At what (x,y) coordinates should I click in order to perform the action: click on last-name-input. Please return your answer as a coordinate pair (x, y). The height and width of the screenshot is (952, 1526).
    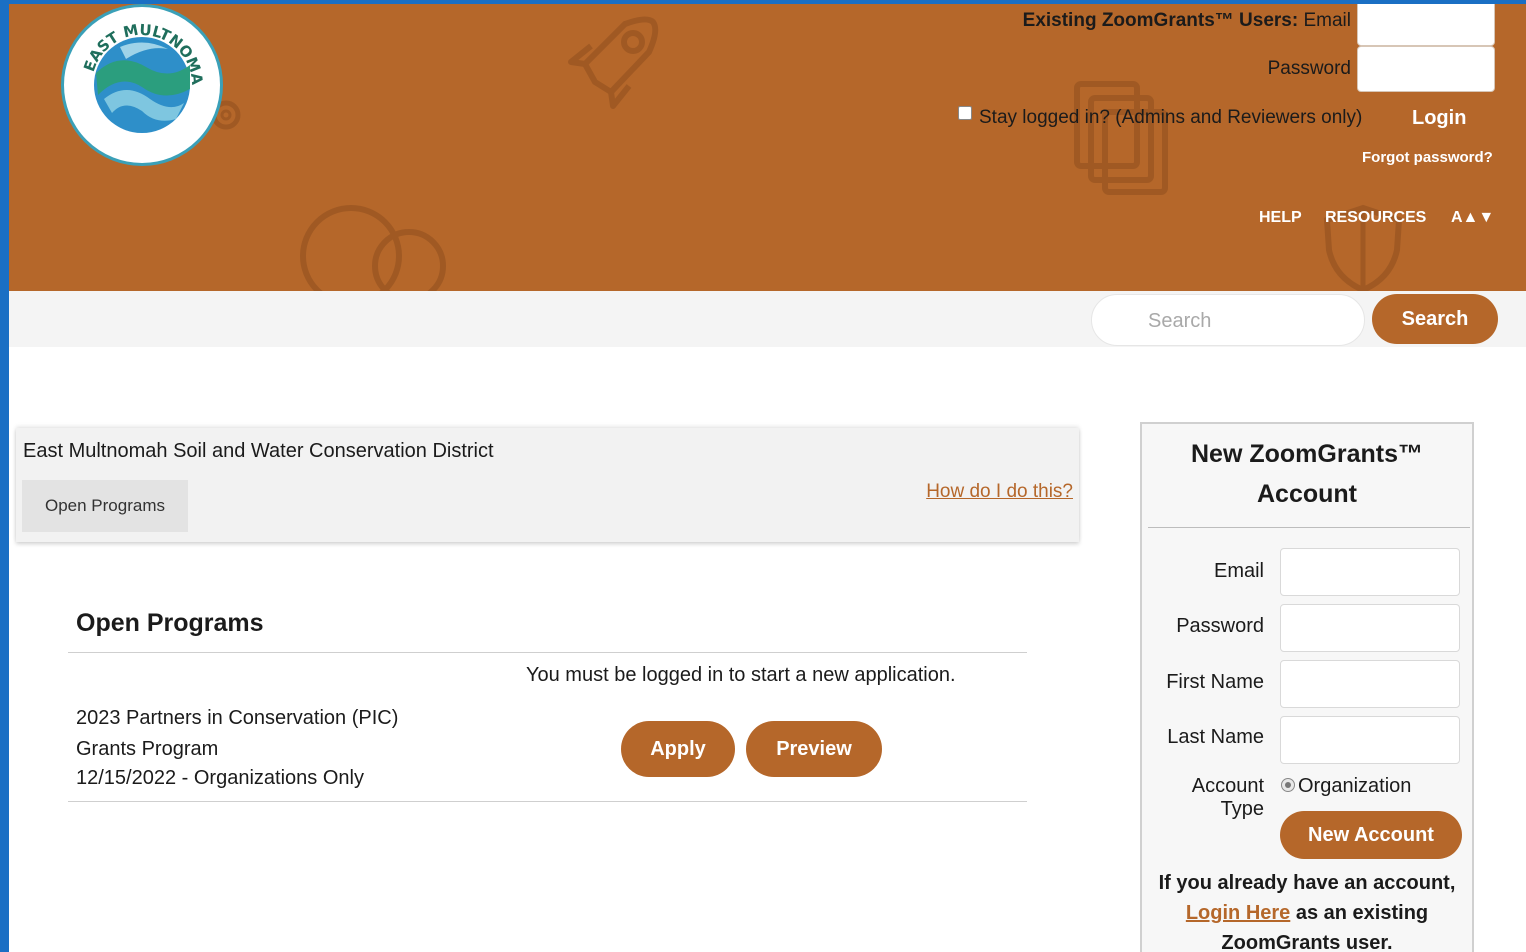
    Looking at the image, I should click on (1370, 740).